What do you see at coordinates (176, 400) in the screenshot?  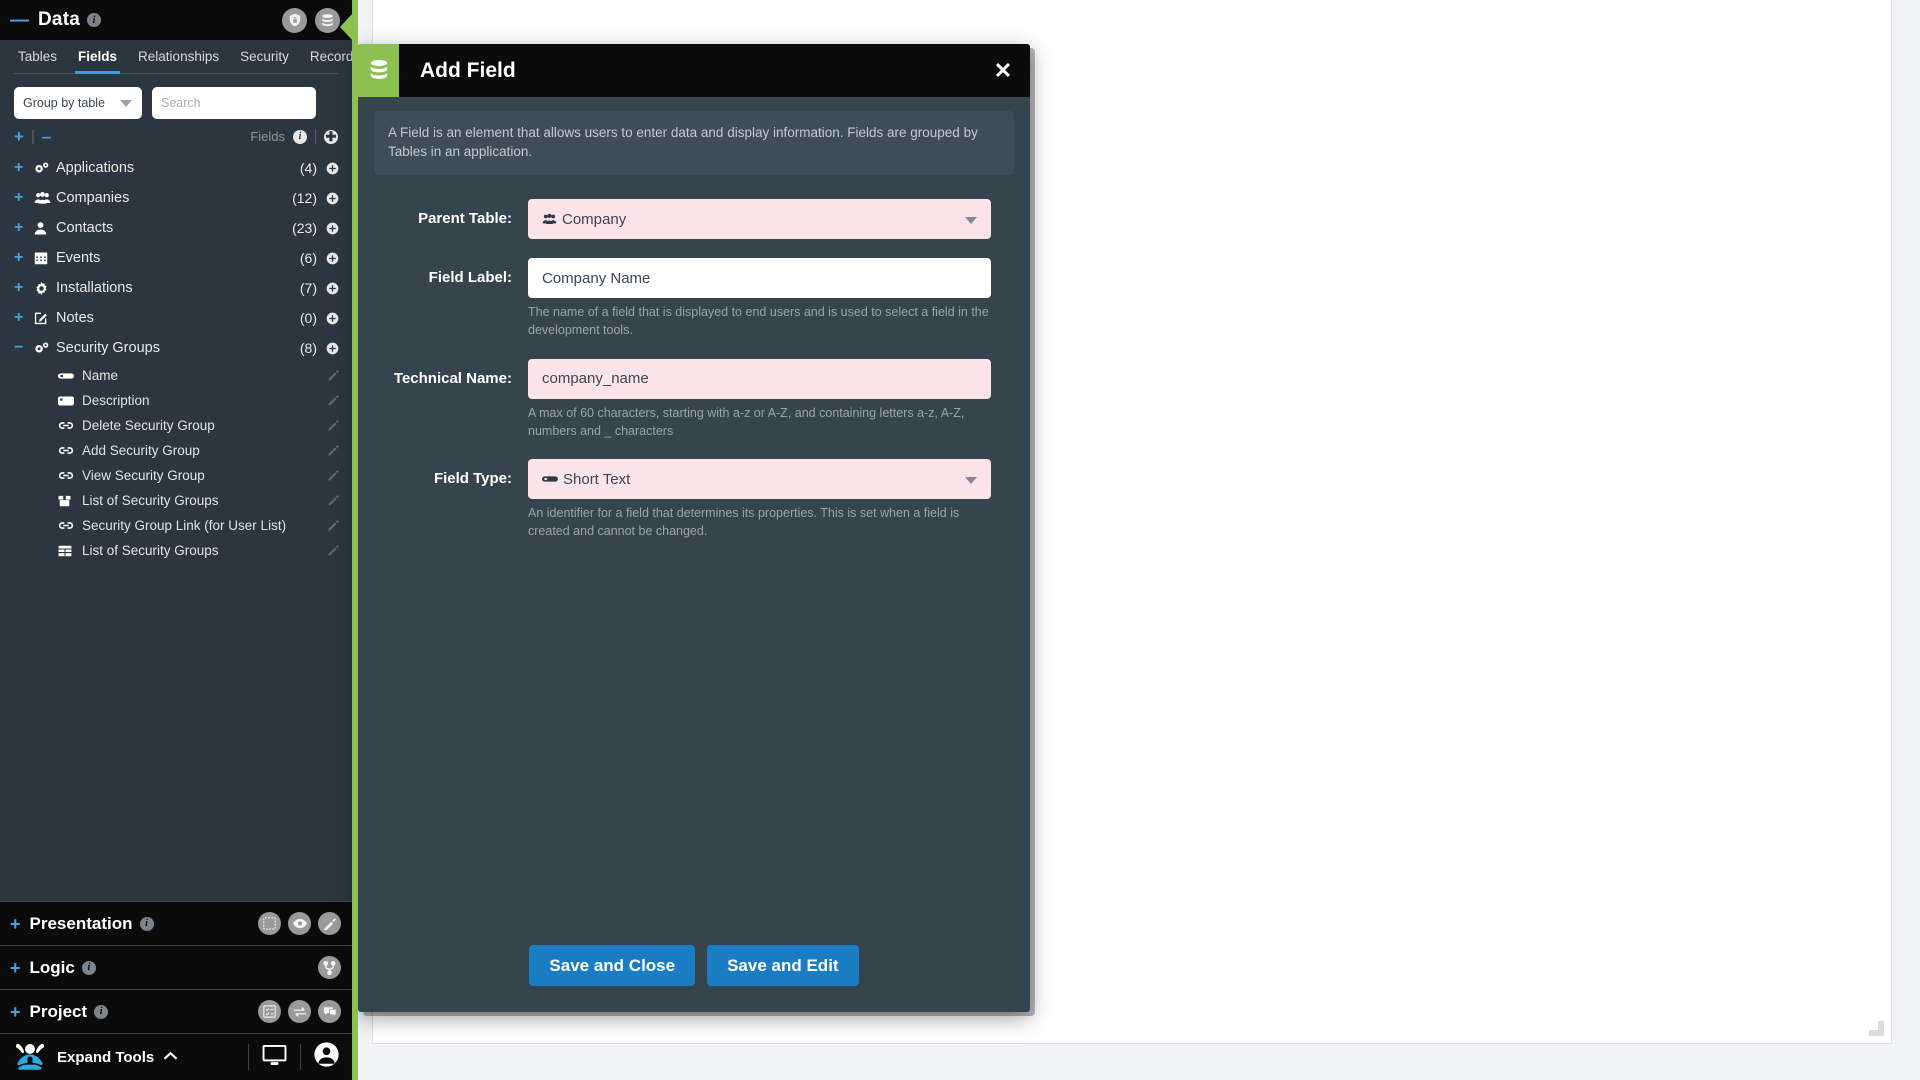 I see `tree-item-description: Description` at bounding box center [176, 400].